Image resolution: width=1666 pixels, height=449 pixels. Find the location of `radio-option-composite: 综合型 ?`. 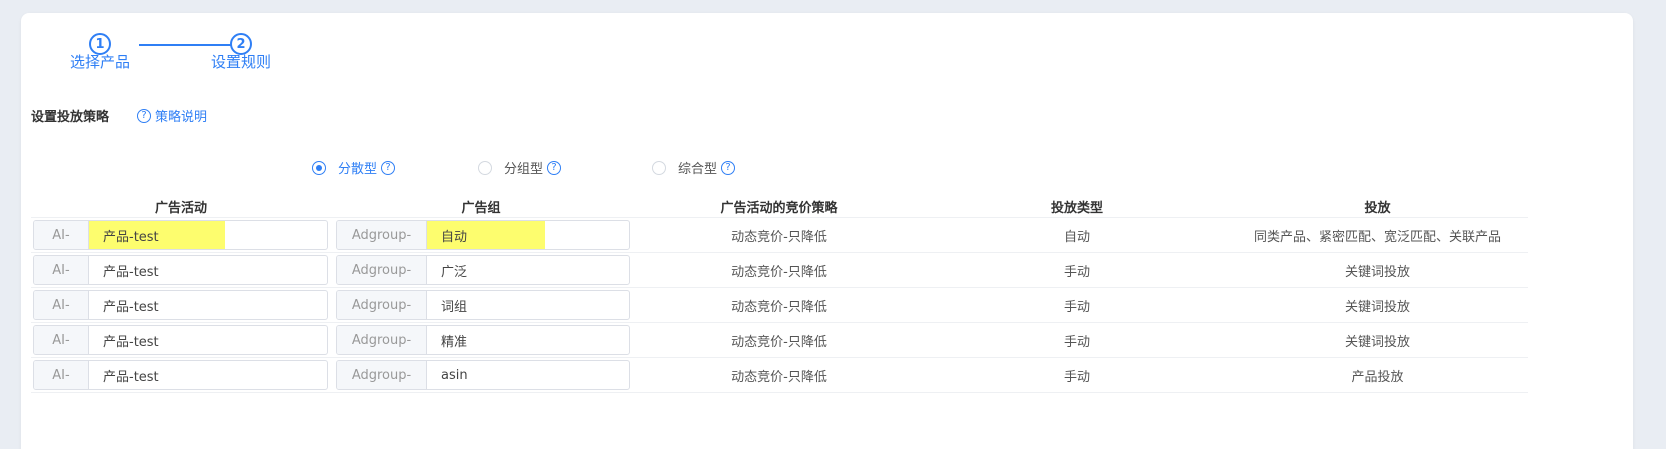

radio-option-composite: 综合型 ? is located at coordinates (694, 167).